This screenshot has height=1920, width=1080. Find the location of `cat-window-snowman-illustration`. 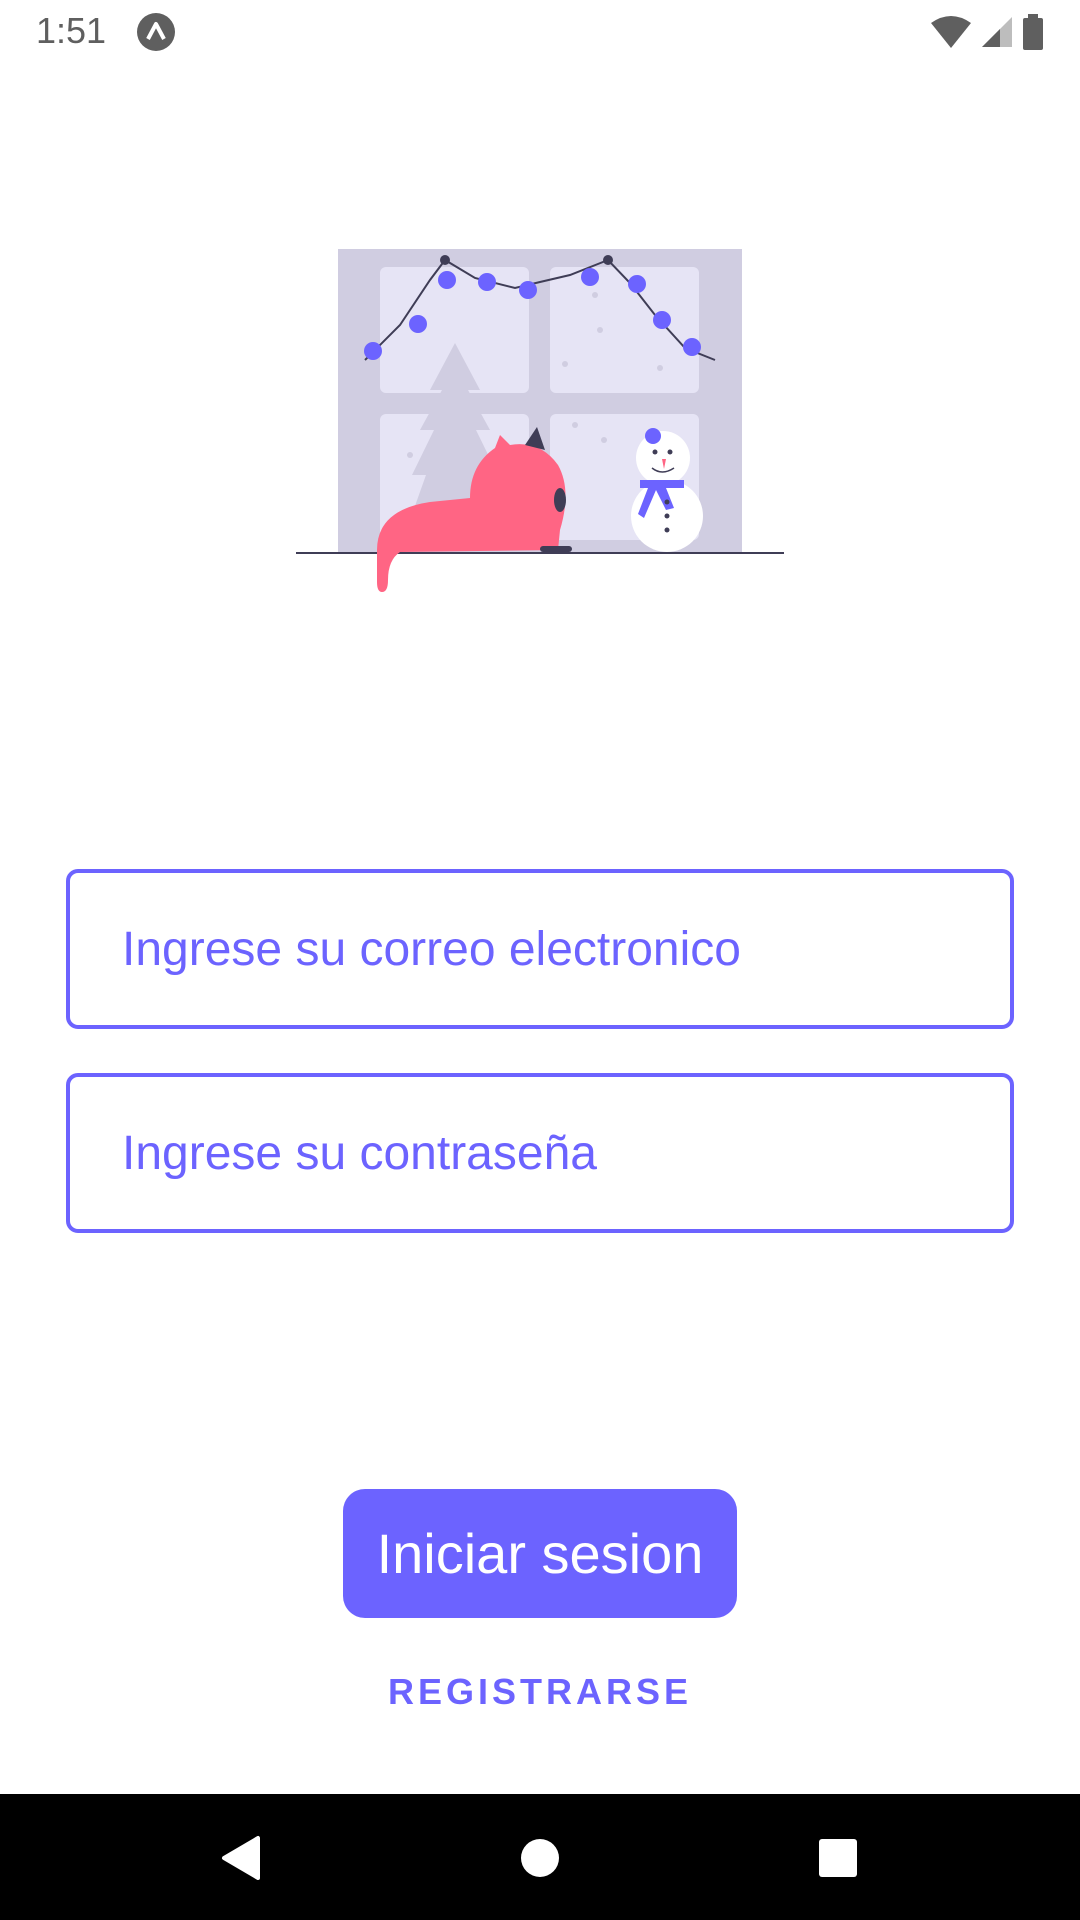

cat-window-snowman-illustration is located at coordinates (540, 420).